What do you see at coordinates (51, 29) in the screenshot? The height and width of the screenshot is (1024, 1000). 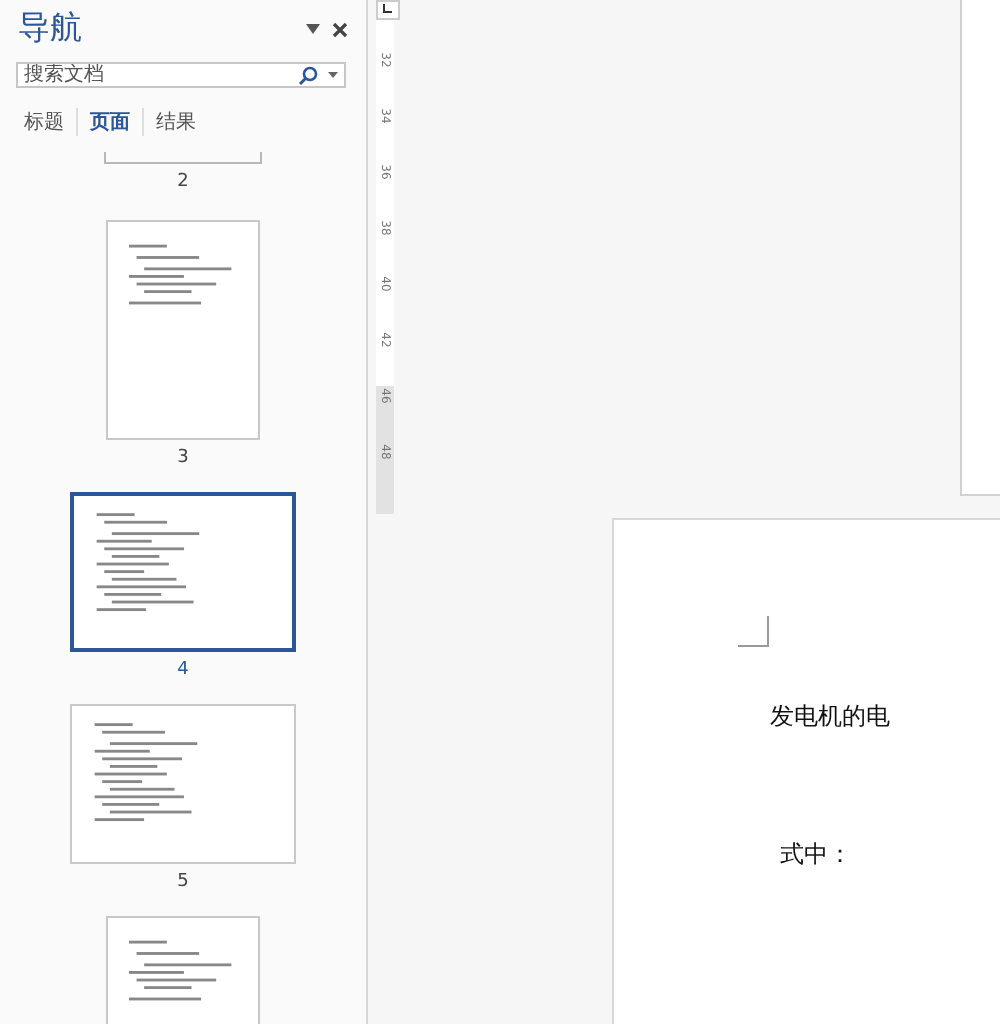 I see `pane-title: 导航` at bounding box center [51, 29].